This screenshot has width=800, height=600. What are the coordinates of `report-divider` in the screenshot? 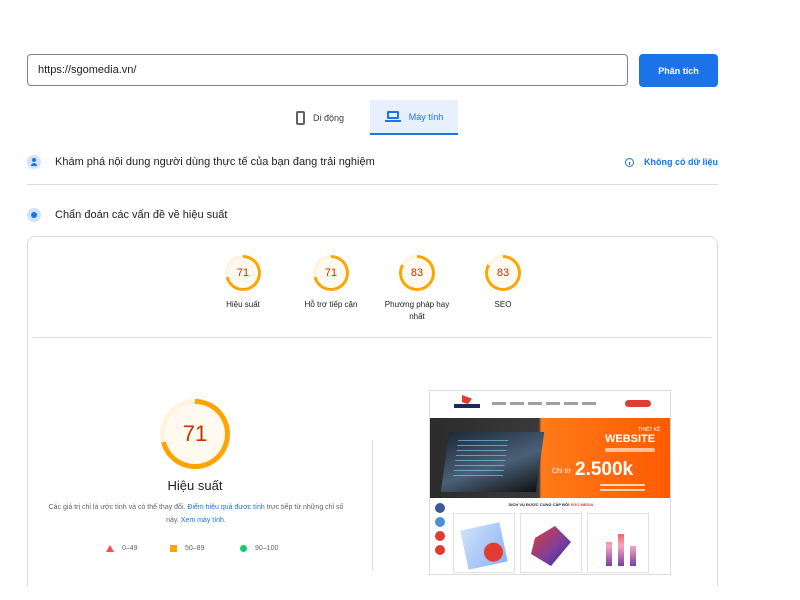 It's located at (372, 337).